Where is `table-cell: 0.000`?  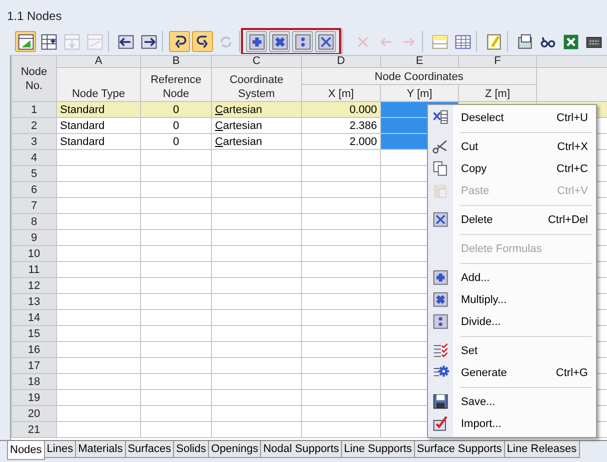
table-cell: 0.000 is located at coordinates (341, 110).